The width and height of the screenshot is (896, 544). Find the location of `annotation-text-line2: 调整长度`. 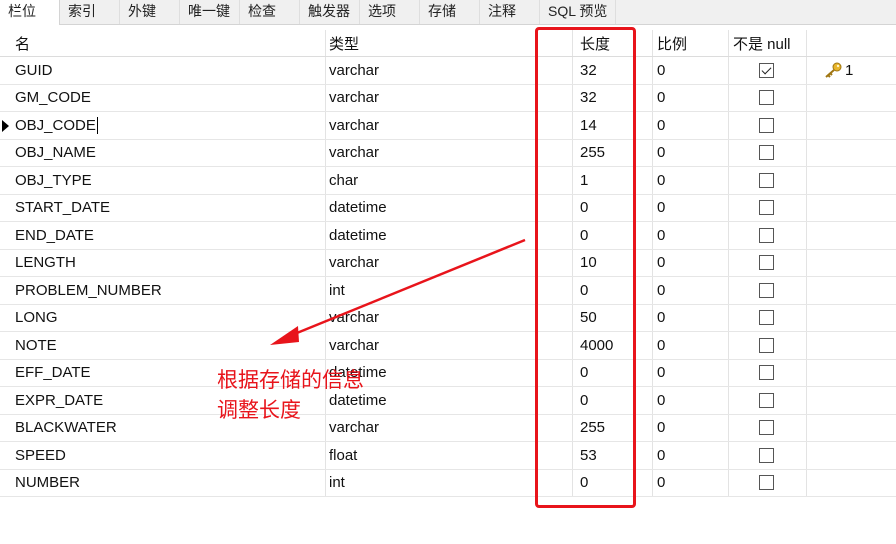

annotation-text-line2: 调整长度 is located at coordinates (259, 410).